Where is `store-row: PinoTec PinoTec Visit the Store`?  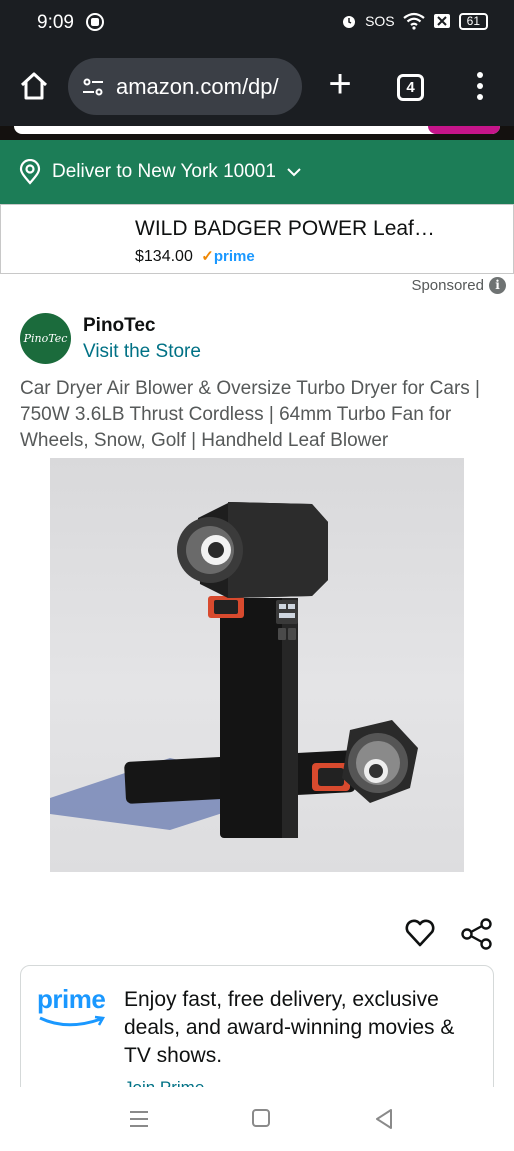 store-row: PinoTec PinoTec Visit the Store is located at coordinates (110, 338).